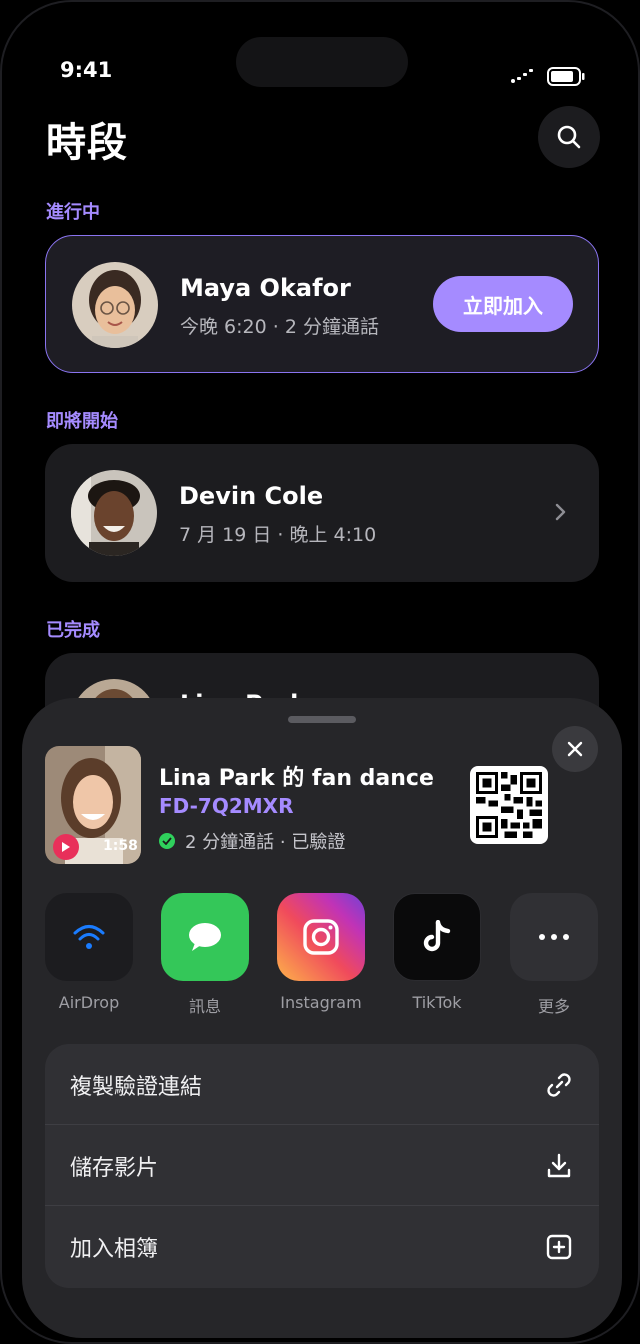  Describe the element at coordinates (89, 937) in the screenshot. I see `airdrop-icon` at that location.